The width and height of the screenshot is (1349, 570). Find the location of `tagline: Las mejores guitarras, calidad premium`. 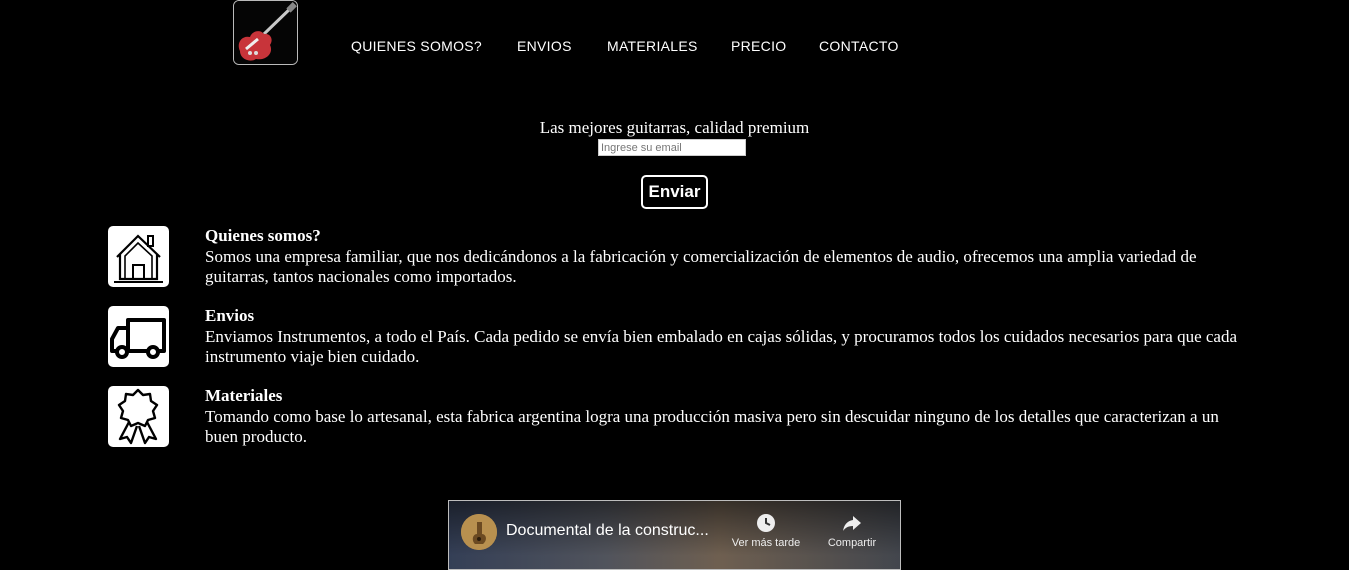

tagline: Las mejores guitarras, calidad premium is located at coordinates (674, 127).